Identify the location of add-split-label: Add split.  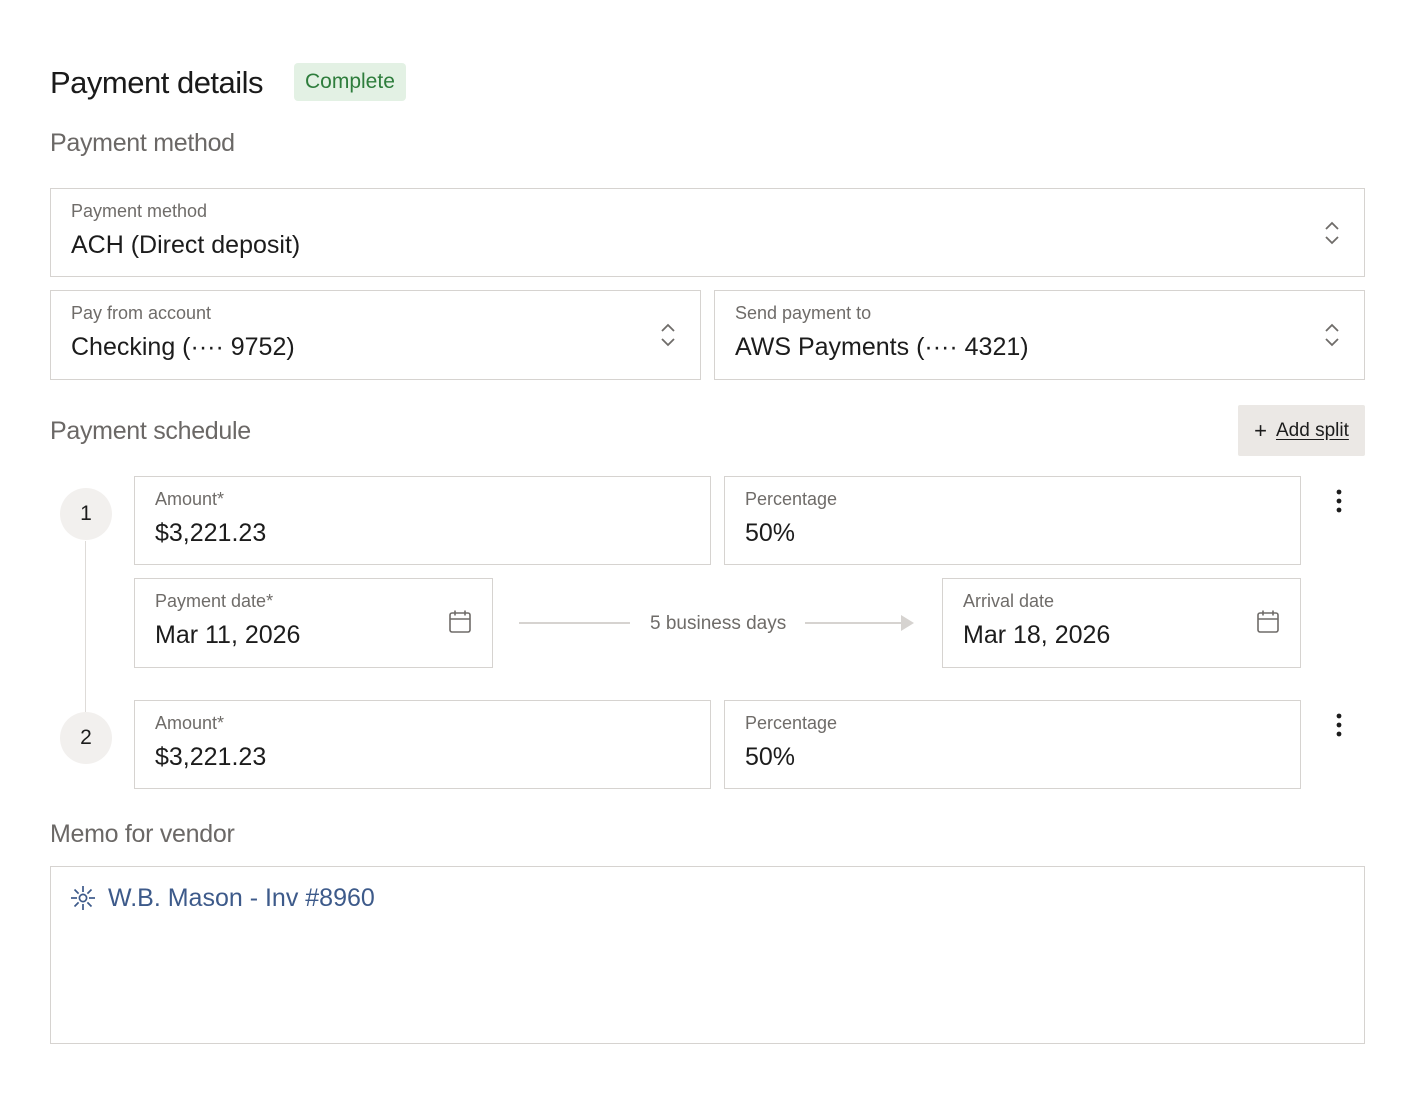
(1312, 430).